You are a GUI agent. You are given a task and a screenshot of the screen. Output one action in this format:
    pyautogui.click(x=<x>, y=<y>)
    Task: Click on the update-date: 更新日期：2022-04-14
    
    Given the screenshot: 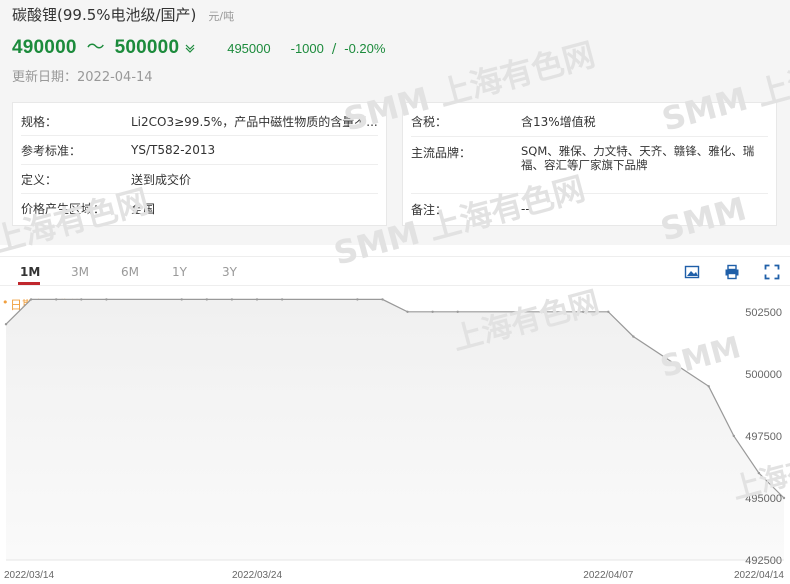 What is the action you would take?
    pyautogui.click(x=82, y=77)
    